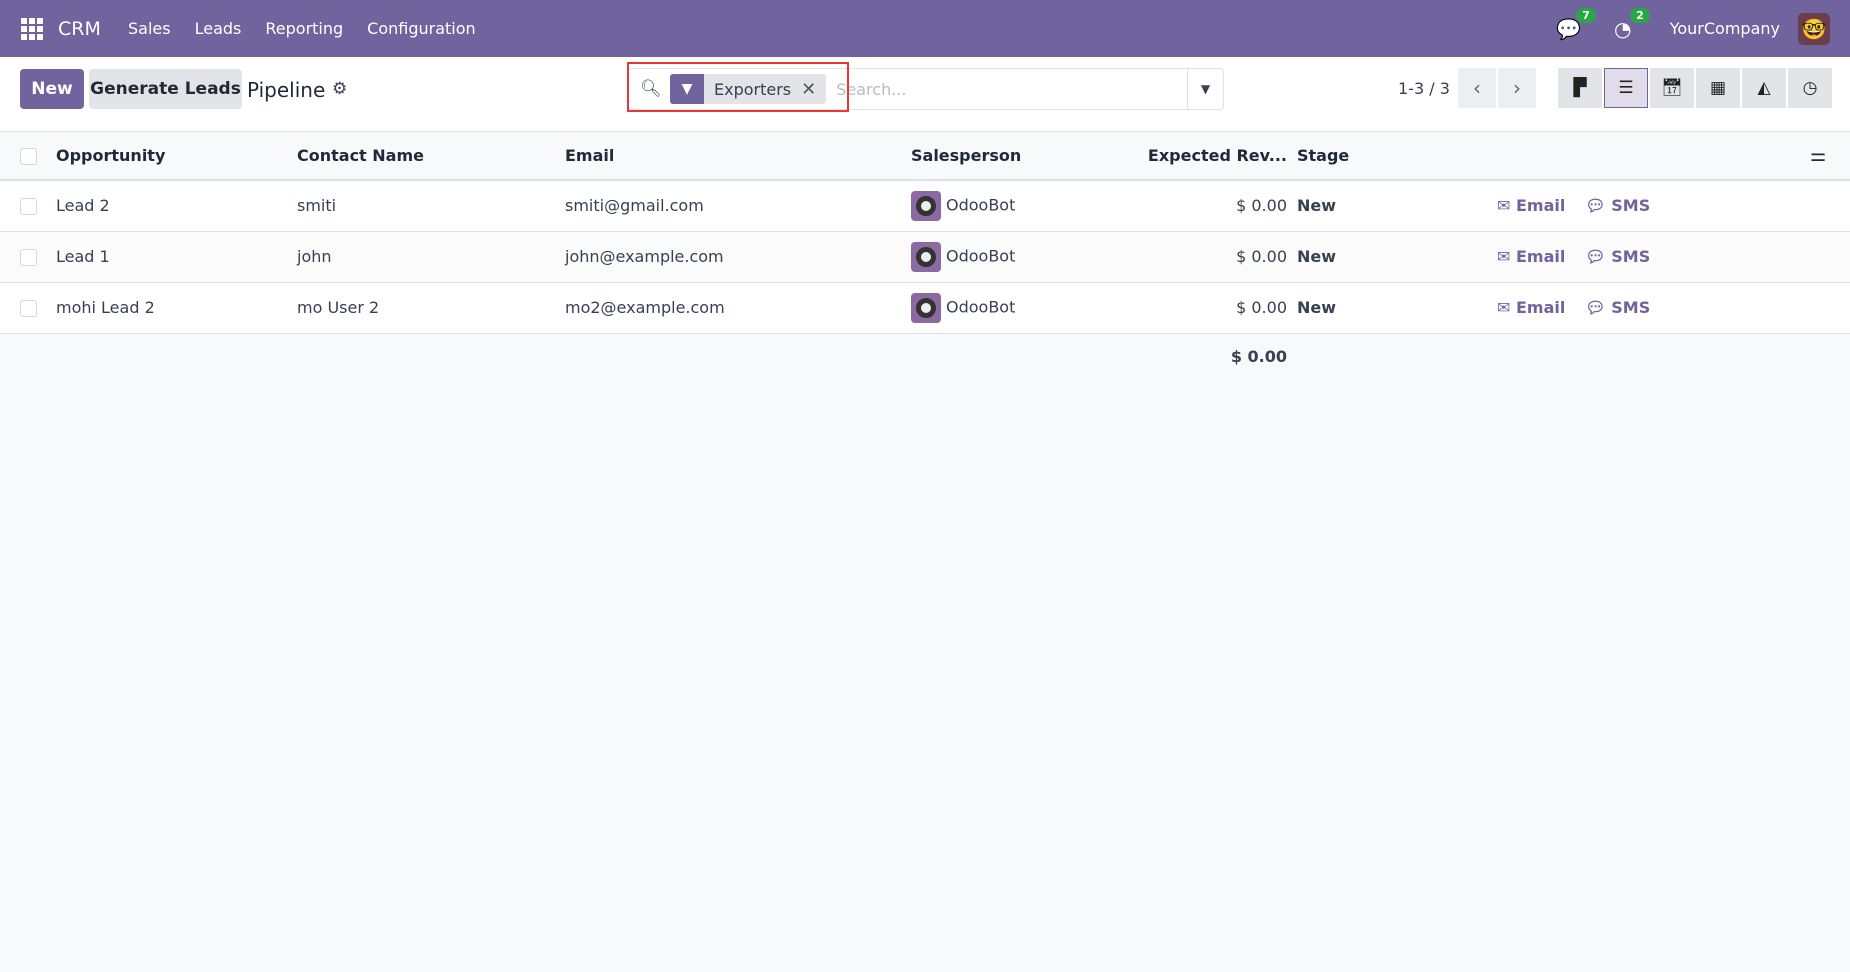  I want to click on caret-down-icon: ▼, so click(1205, 89).